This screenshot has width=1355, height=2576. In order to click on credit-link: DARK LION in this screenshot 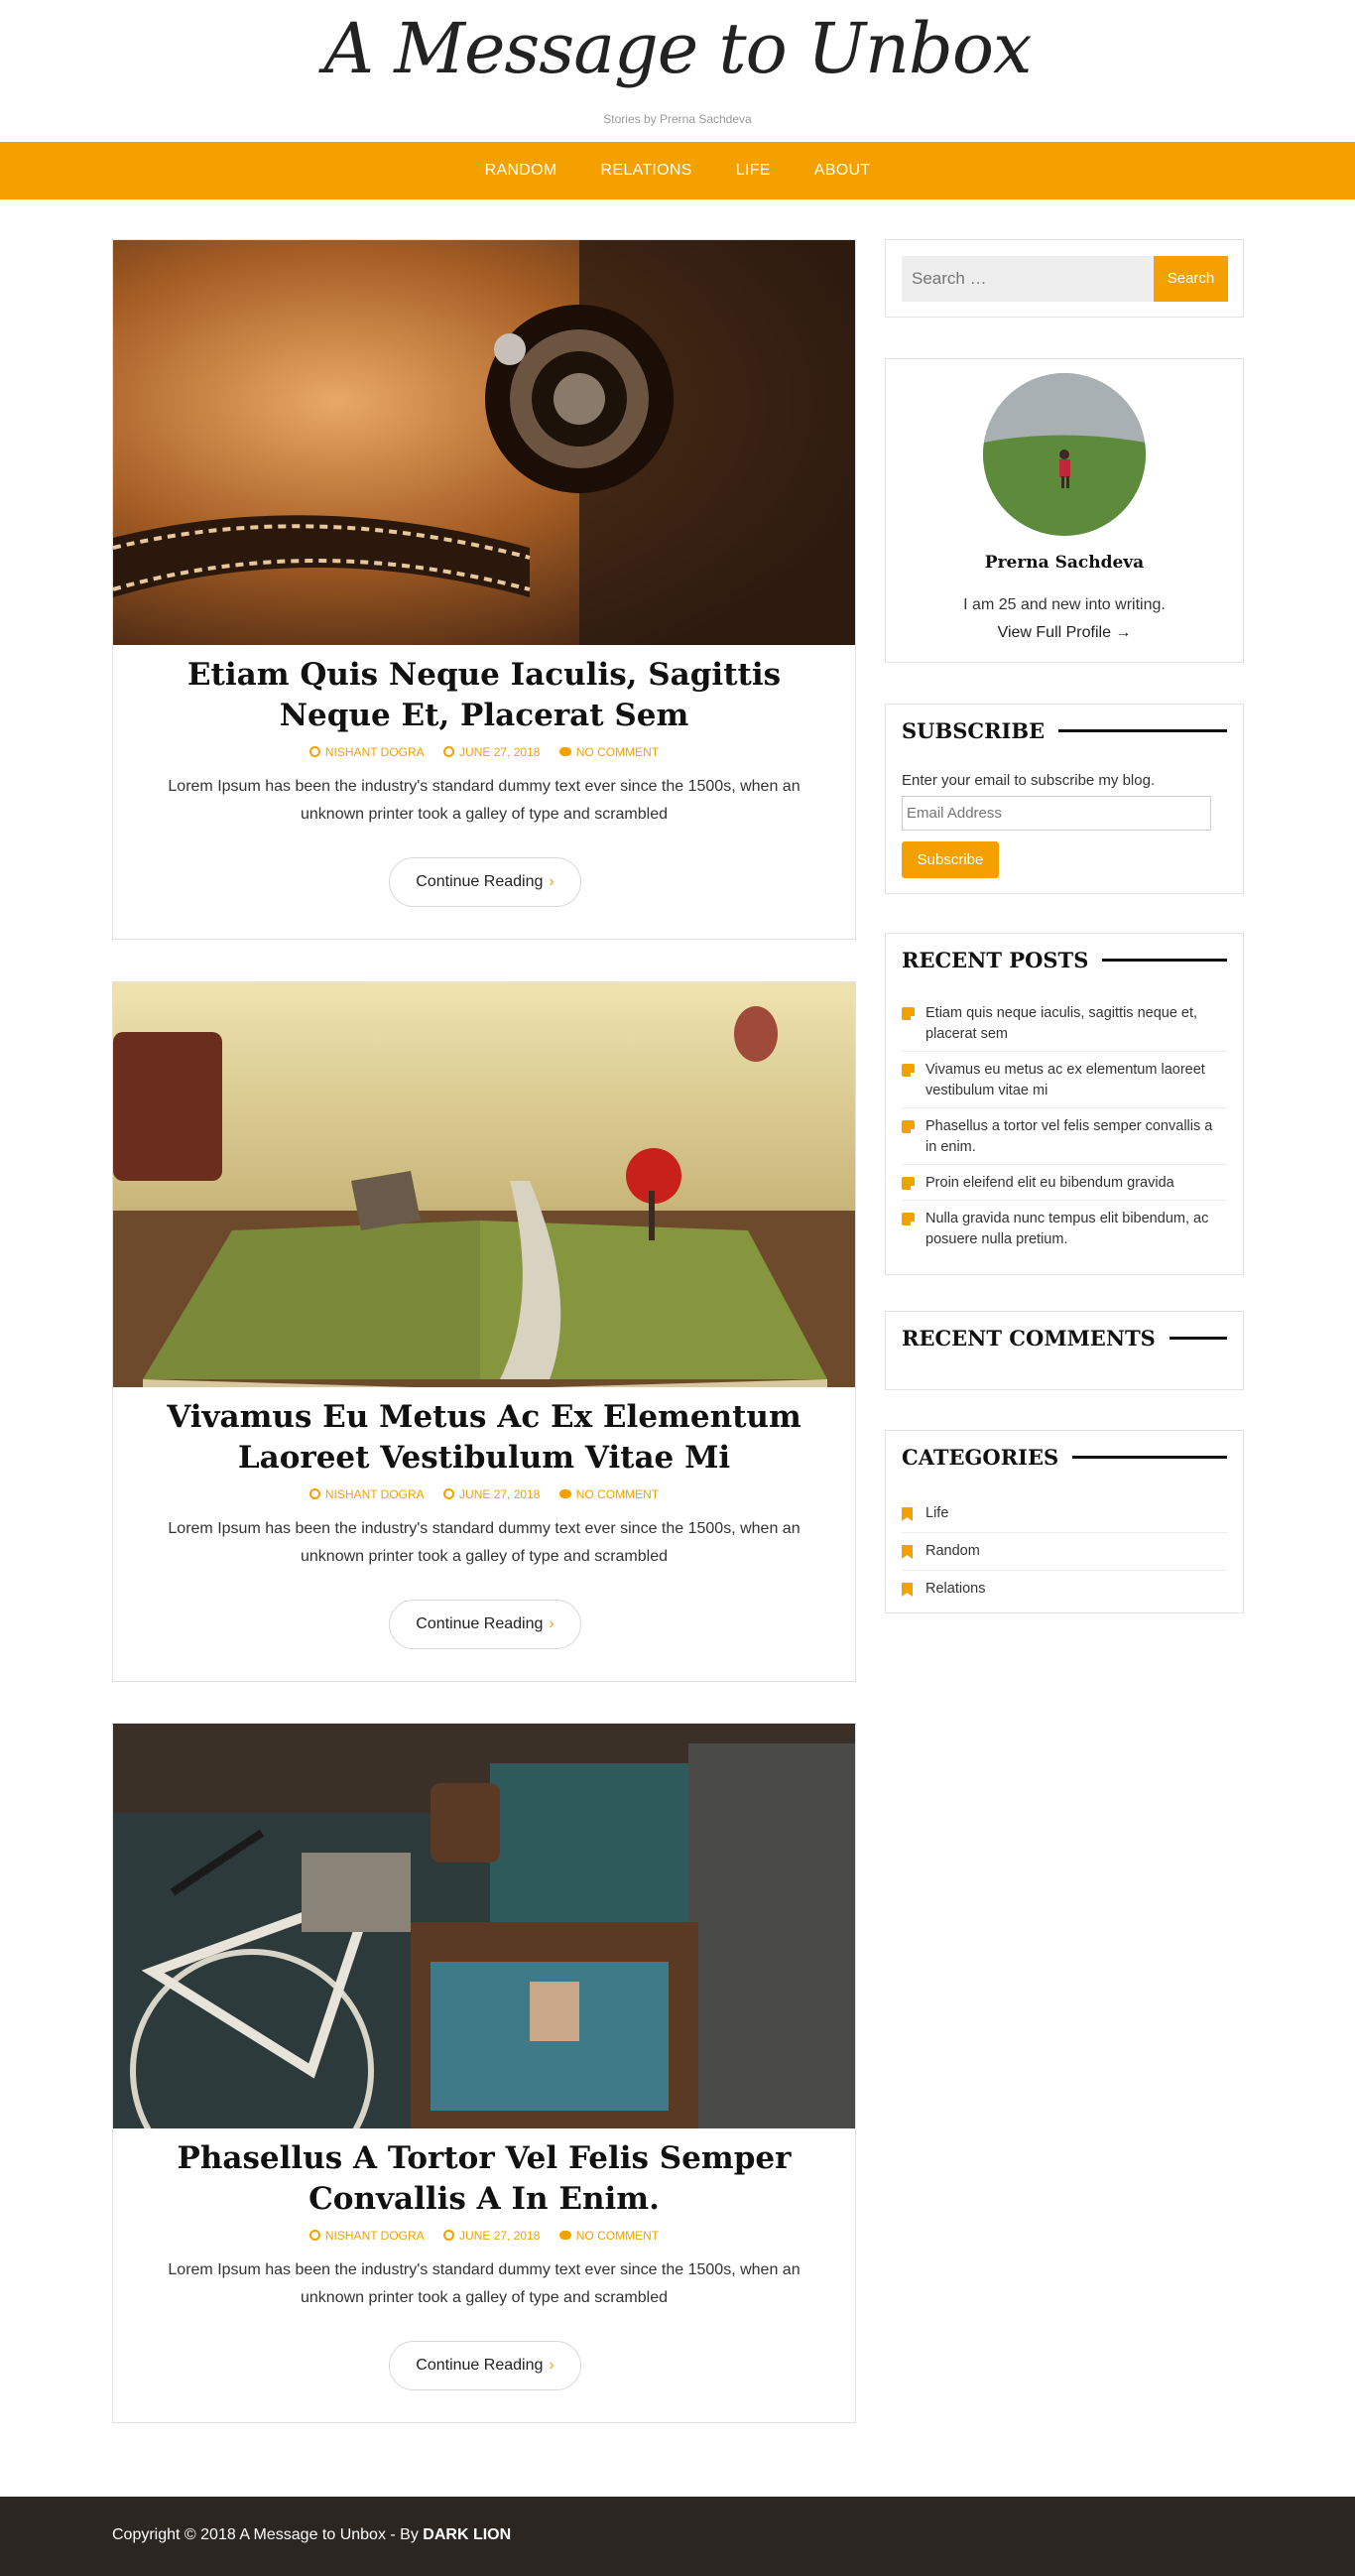, I will do `click(467, 2535)`.